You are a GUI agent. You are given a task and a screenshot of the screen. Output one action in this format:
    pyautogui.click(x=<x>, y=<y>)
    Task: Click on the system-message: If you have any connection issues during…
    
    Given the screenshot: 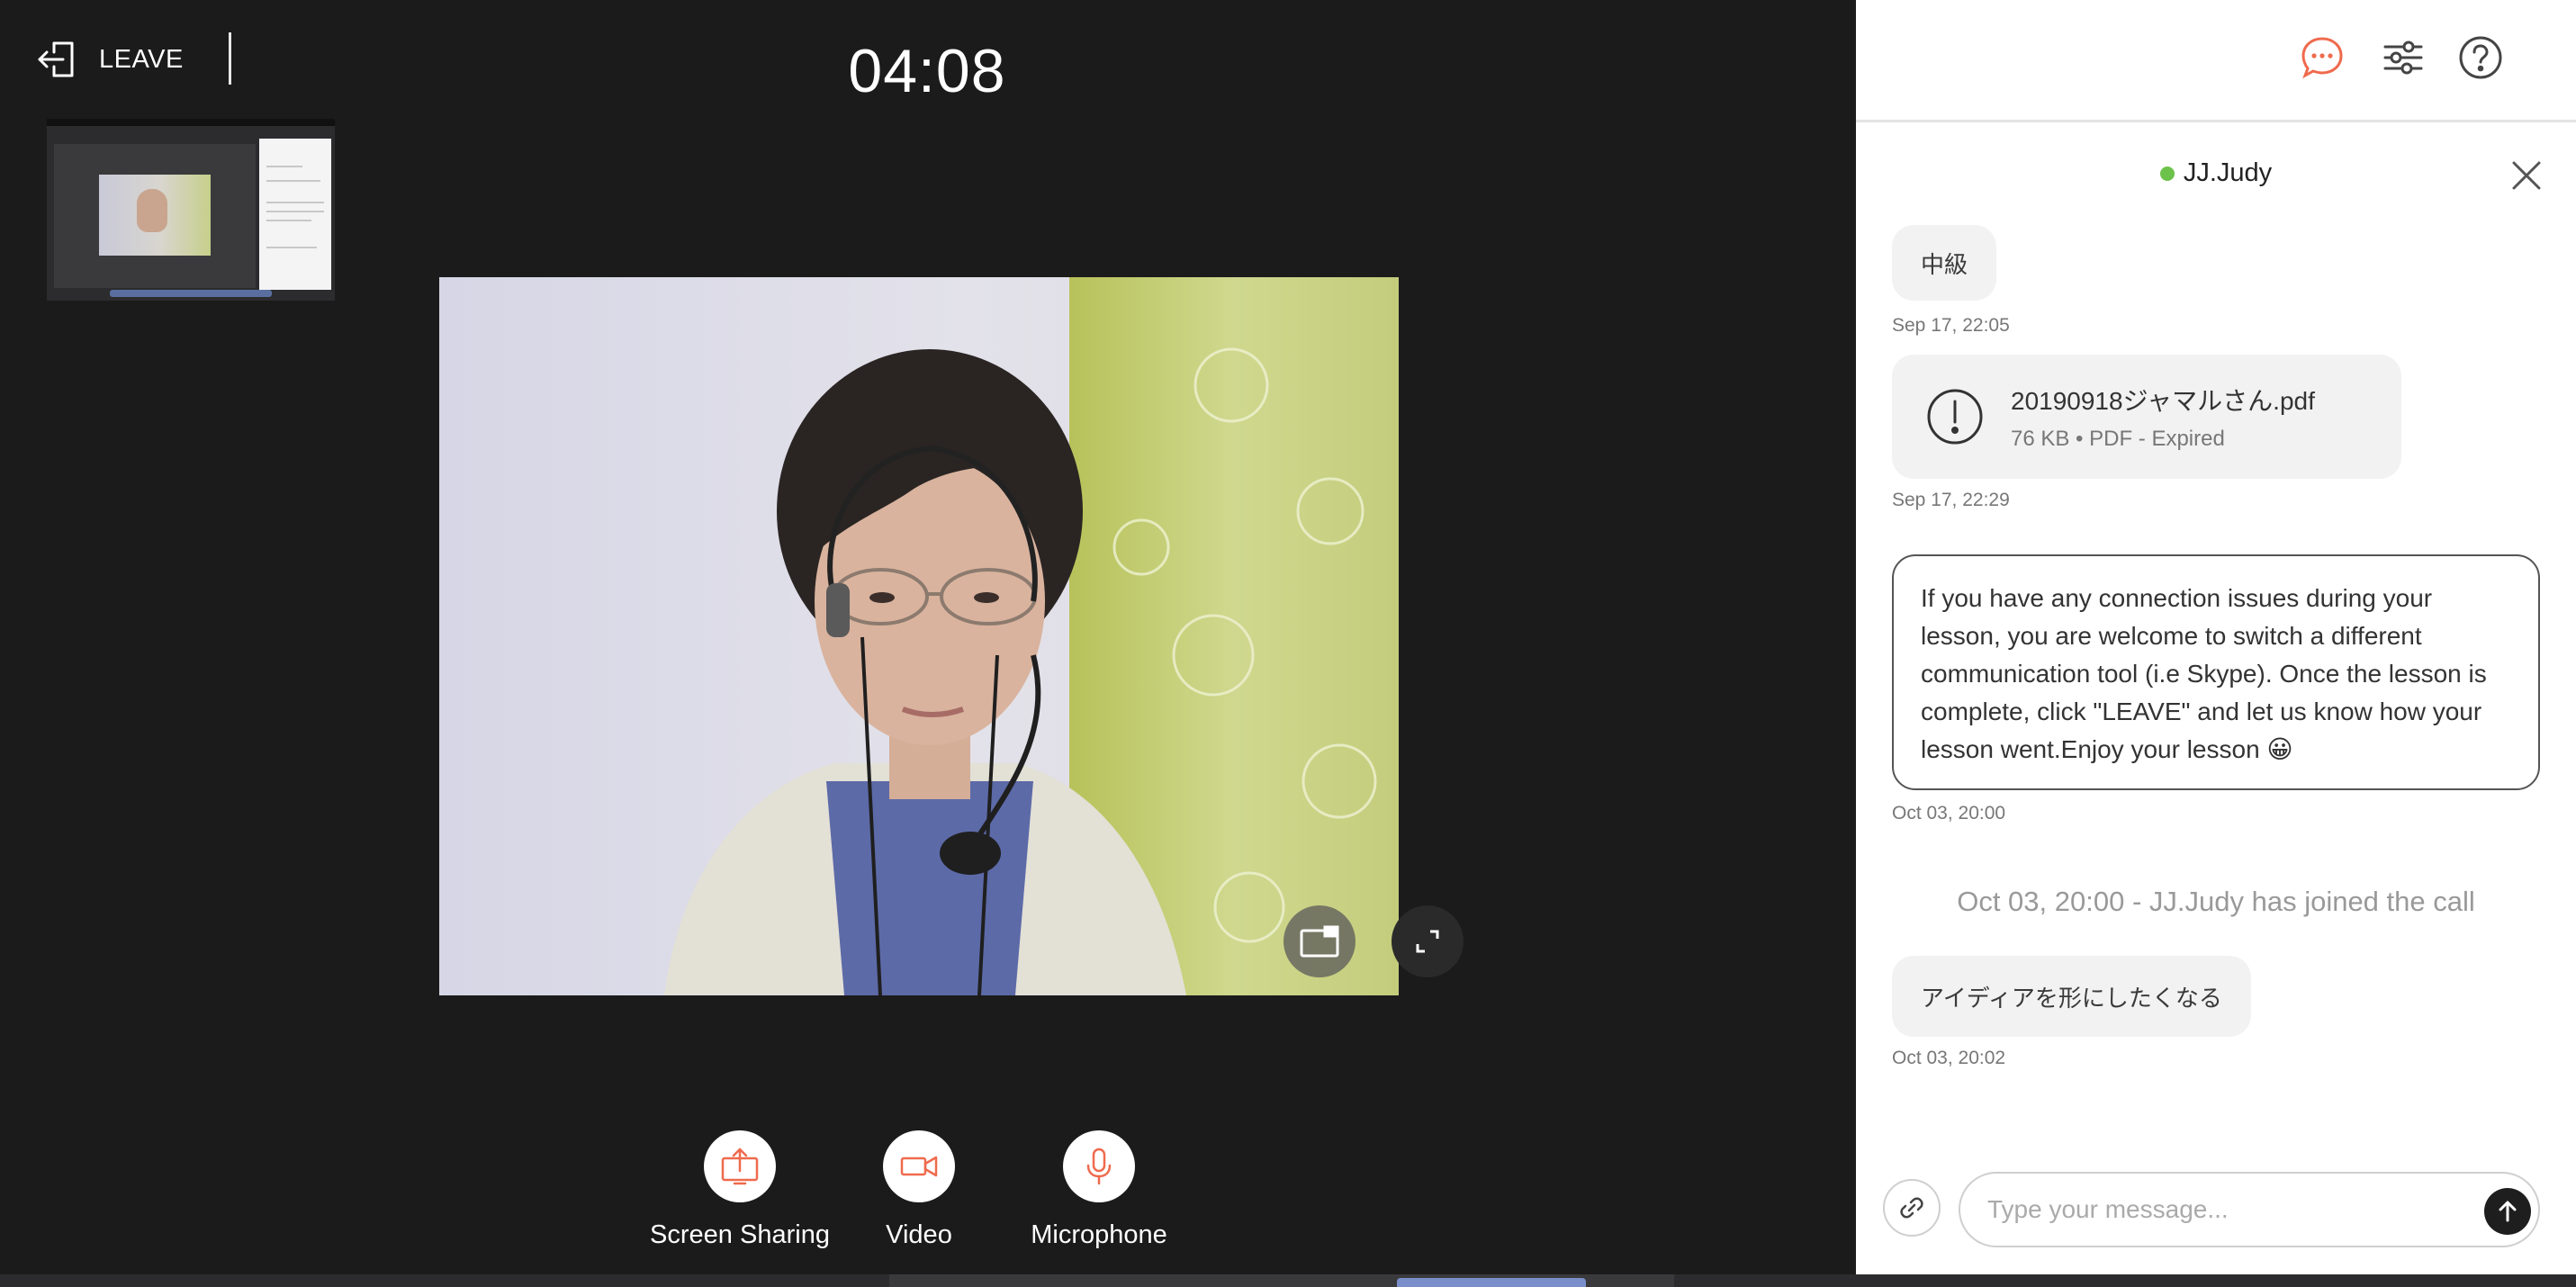 What is the action you would take?
    pyautogui.click(x=2216, y=672)
    